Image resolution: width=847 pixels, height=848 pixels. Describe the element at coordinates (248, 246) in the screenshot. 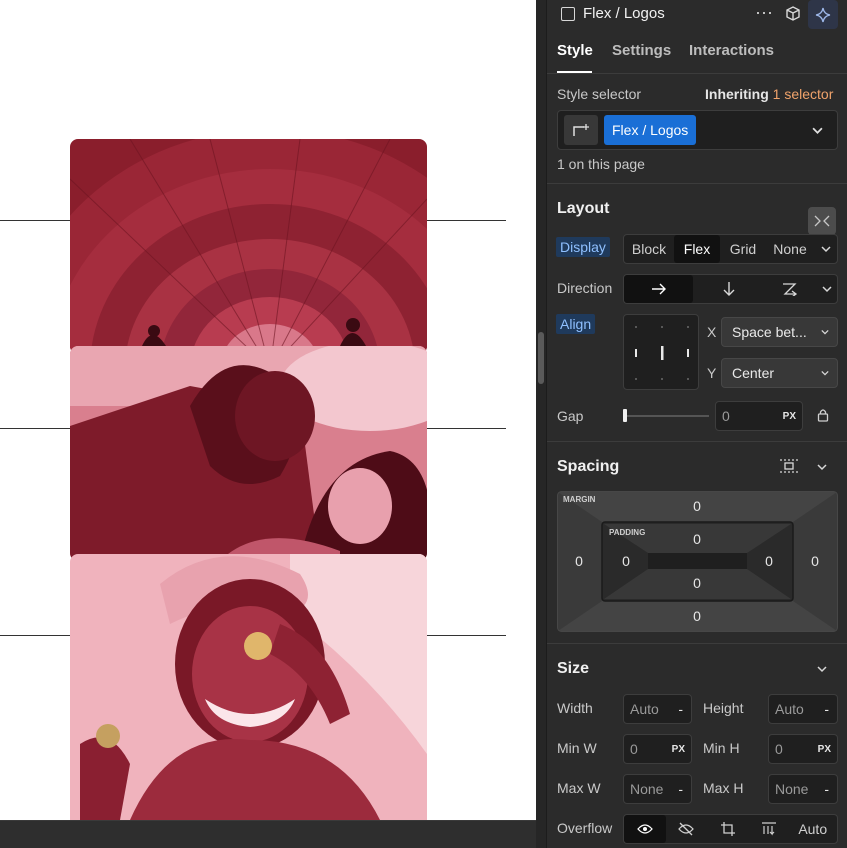

I see `logo-card-tunnel` at that location.